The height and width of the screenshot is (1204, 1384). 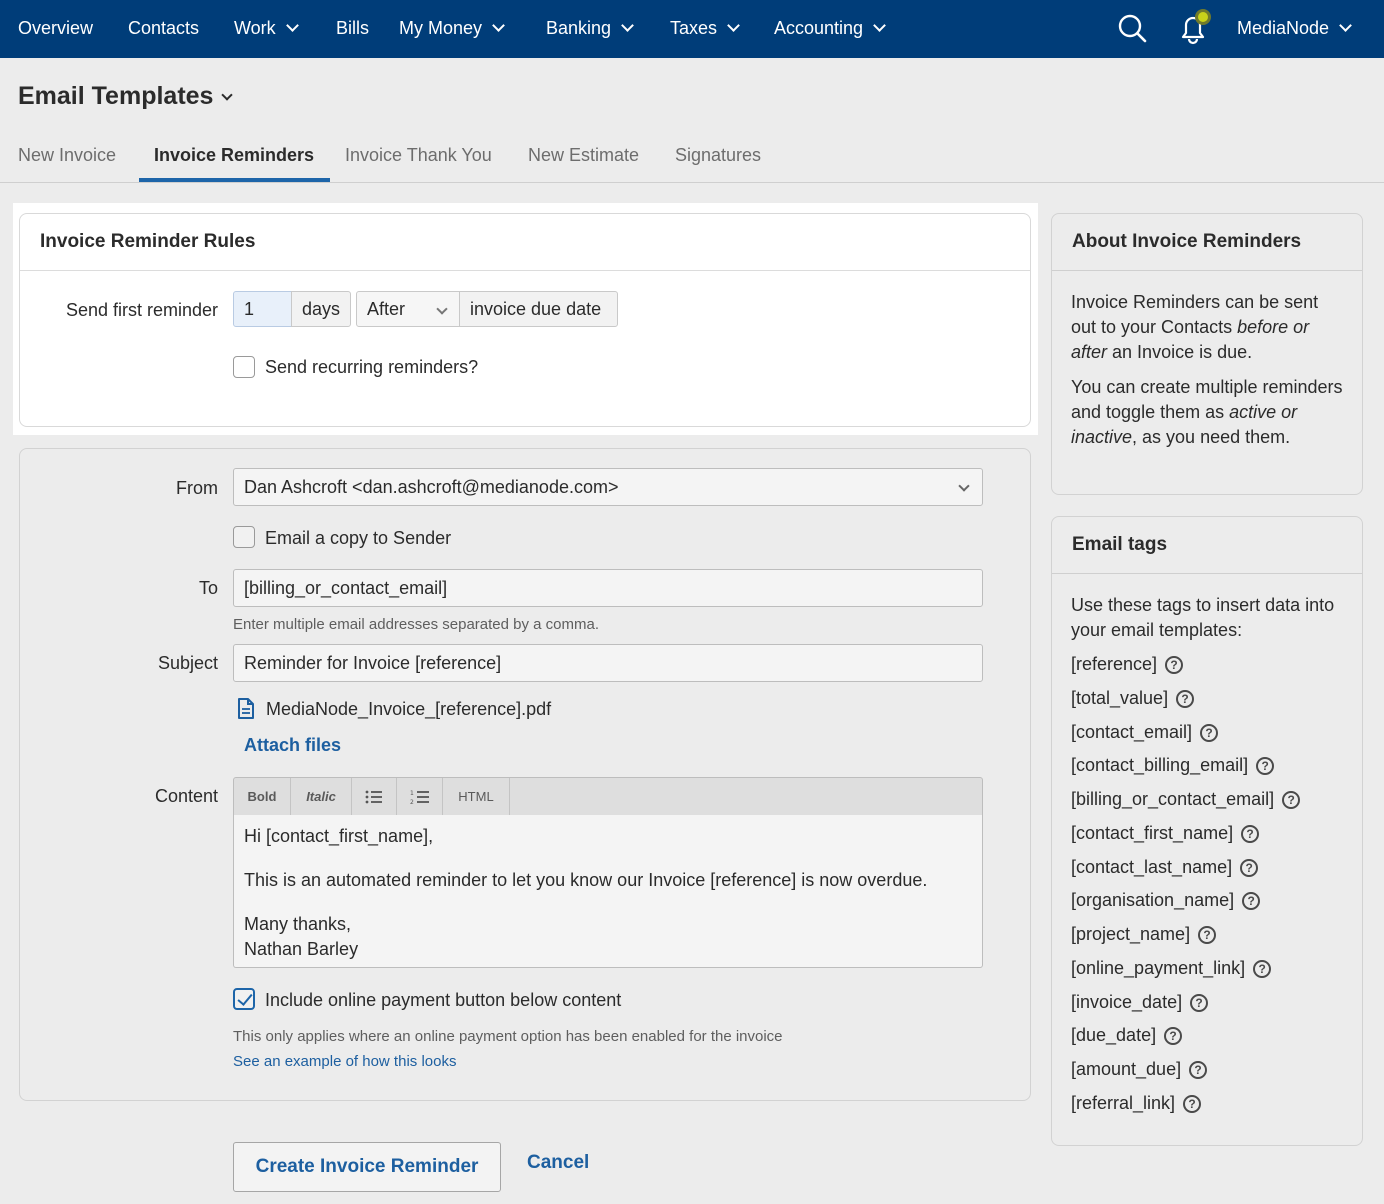 I want to click on attachment-filename: MediaNode_Invoice_[reference].pdf, so click(x=408, y=709).